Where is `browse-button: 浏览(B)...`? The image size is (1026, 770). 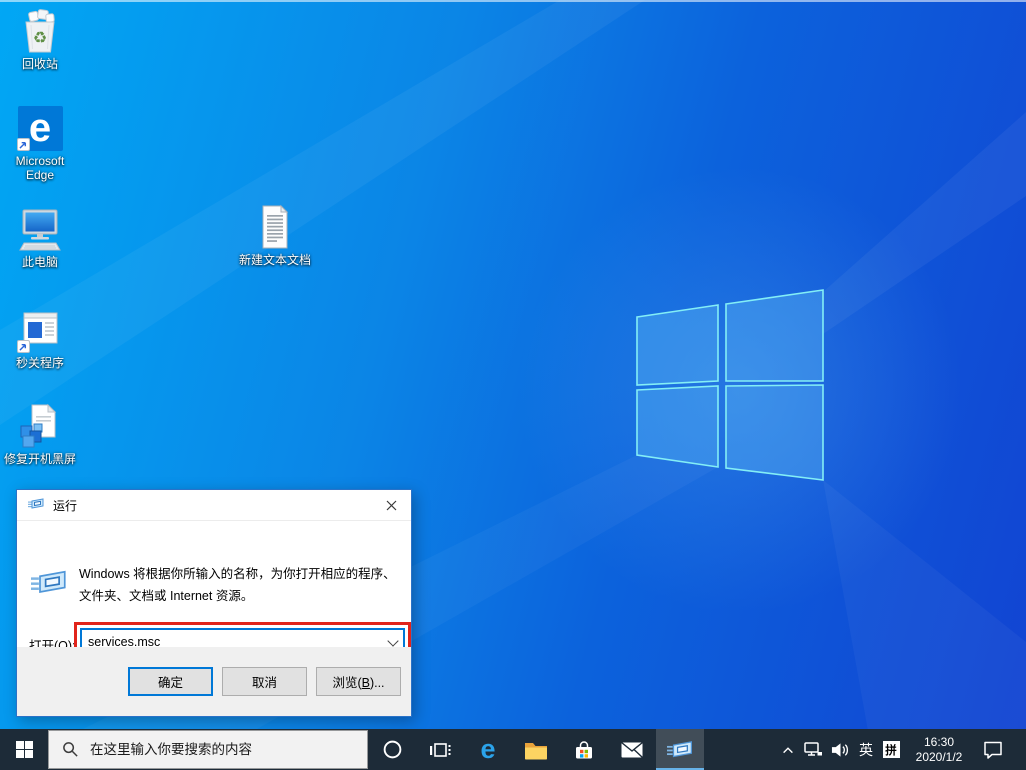 browse-button: 浏览(B)... is located at coordinates (358, 681).